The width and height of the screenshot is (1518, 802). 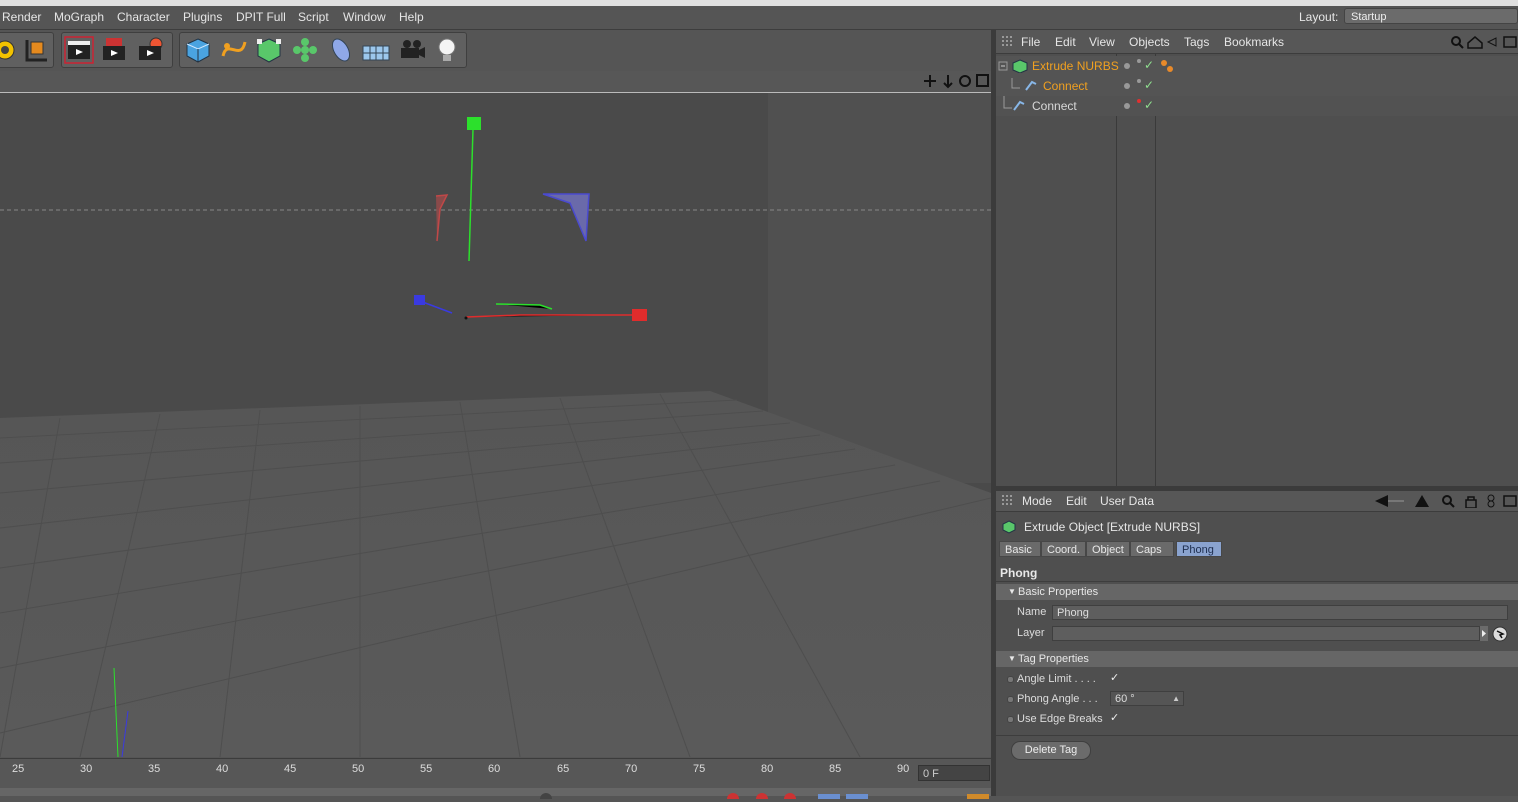 What do you see at coordinates (1115, 718) in the screenshot?
I see `use-edge-breaks-checkbox: ✓` at bounding box center [1115, 718].